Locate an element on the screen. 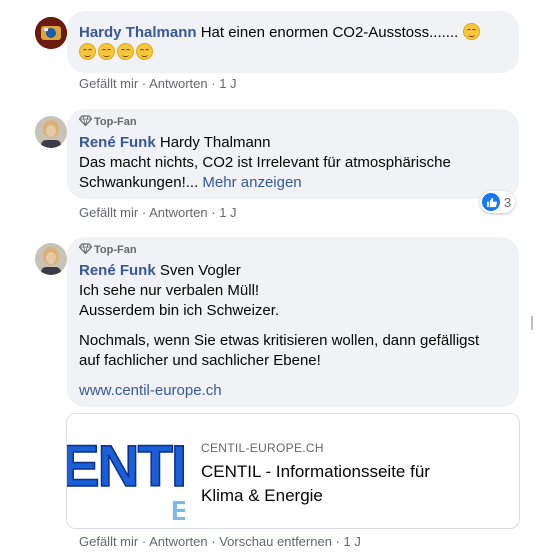 The width and height of the screenshot is (537, 558). website-link: www.centil-europe.ch is located at coordinates (150, 391).